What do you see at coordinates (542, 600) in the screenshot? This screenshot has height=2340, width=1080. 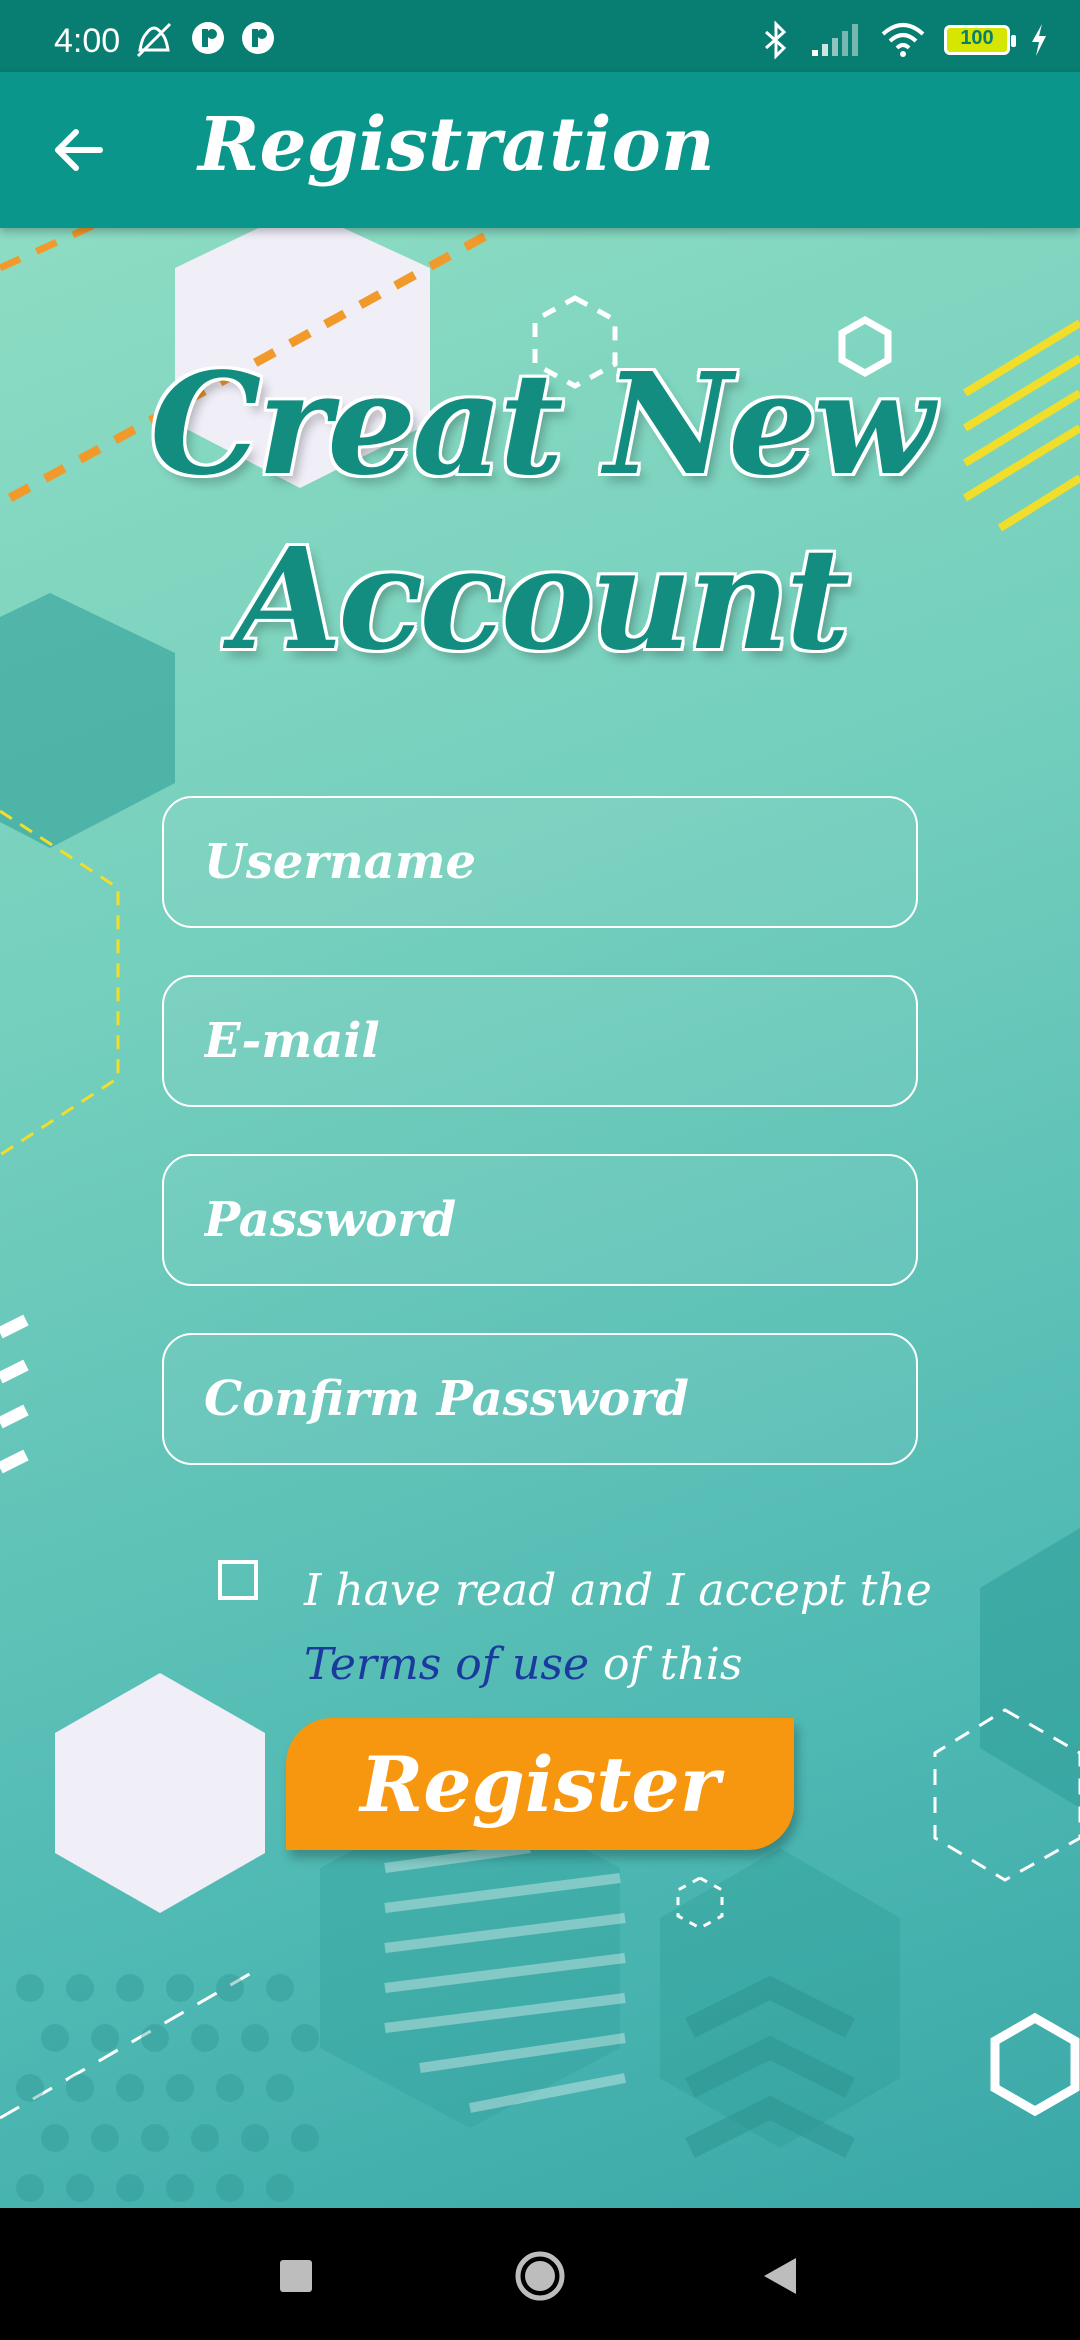 I see `headline-line2: Account` at bounding box center [542, 600].